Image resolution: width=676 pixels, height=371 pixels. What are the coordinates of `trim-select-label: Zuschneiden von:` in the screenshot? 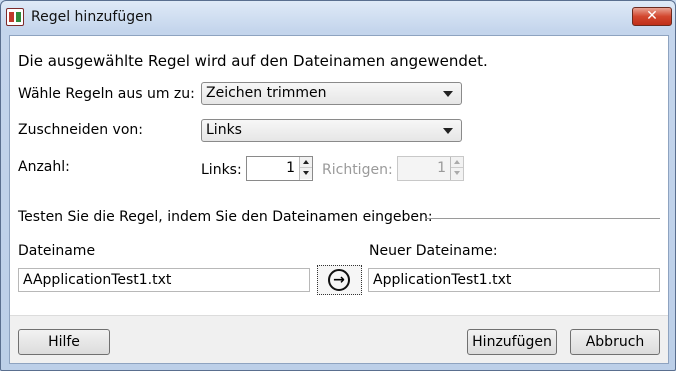 It's located at (80, 130).